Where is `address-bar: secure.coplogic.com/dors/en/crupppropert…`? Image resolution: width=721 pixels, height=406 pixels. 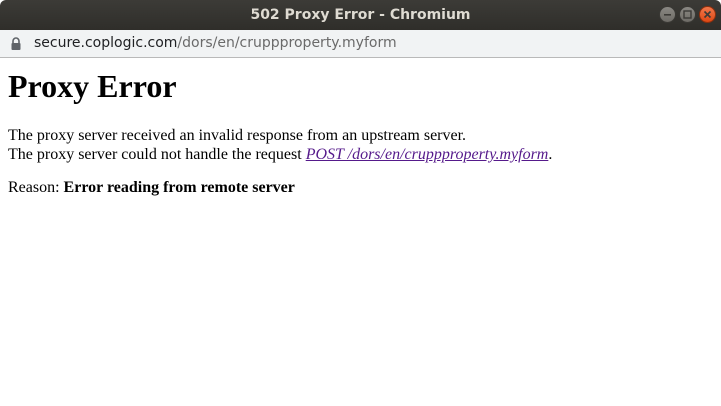 address-bar: secure.coplogic.com/dors/en/crupppropert… is located at coordinates (360, 44).